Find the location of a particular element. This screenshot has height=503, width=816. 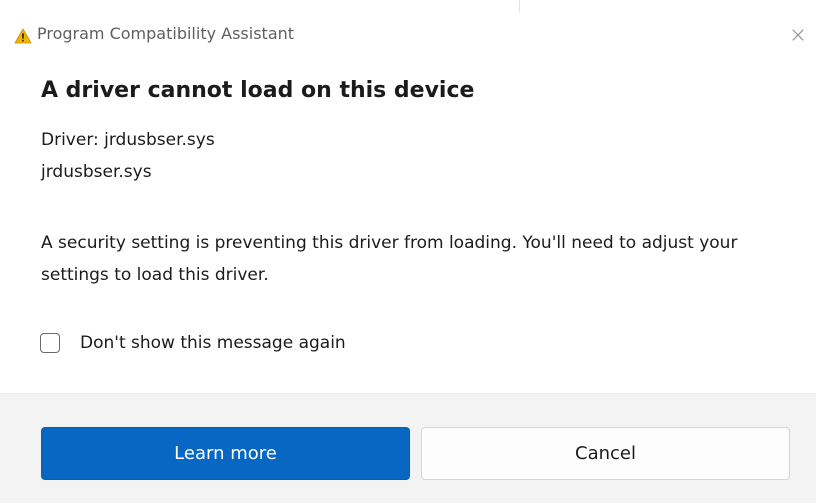

dont-show-again-checkbox: Don't show this message again is located at coordinates (193, 343).